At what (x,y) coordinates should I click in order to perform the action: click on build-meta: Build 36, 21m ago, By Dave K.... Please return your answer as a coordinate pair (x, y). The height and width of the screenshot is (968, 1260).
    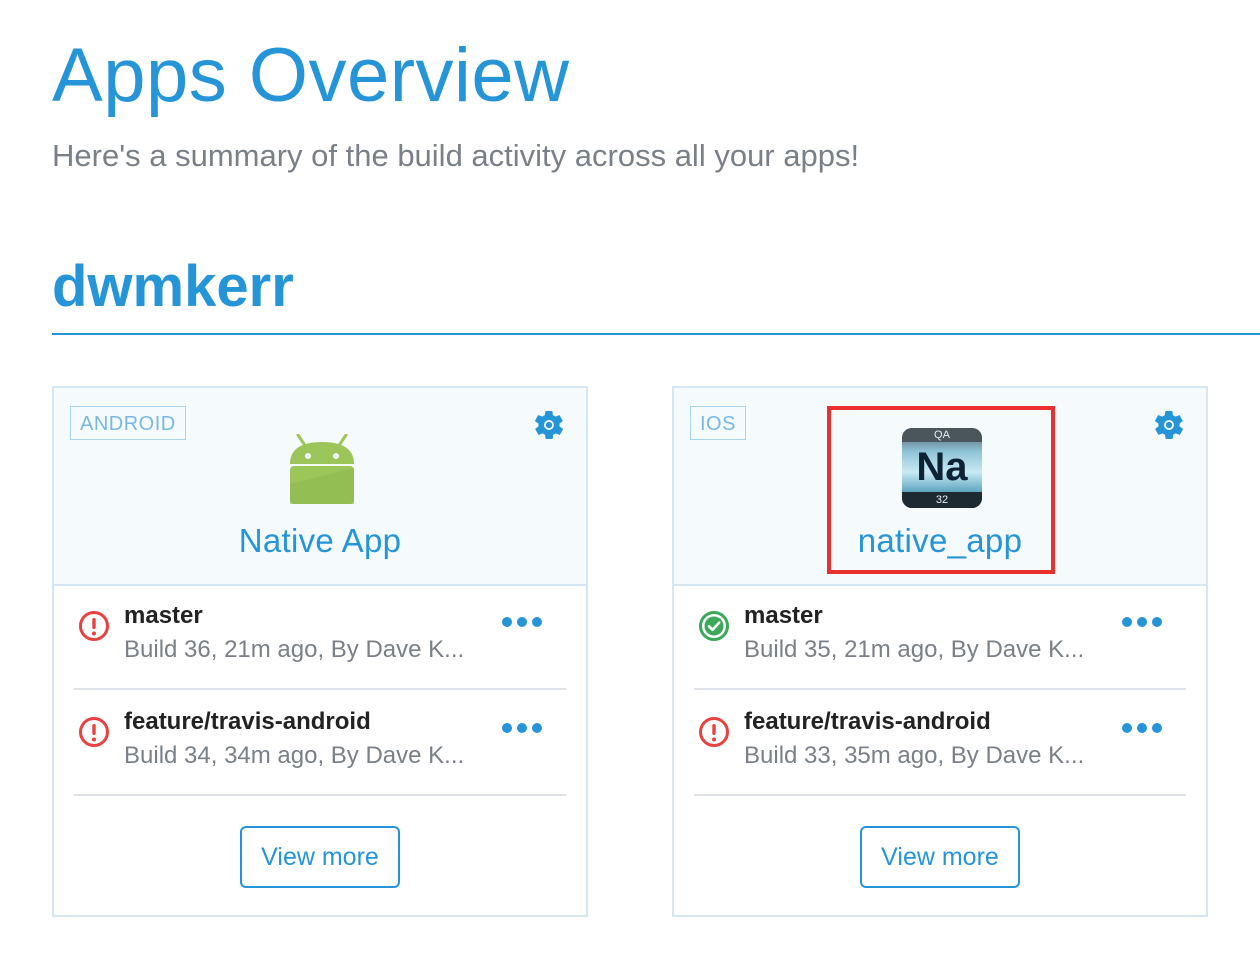
    Looking at the image, I should click on (294, 649).